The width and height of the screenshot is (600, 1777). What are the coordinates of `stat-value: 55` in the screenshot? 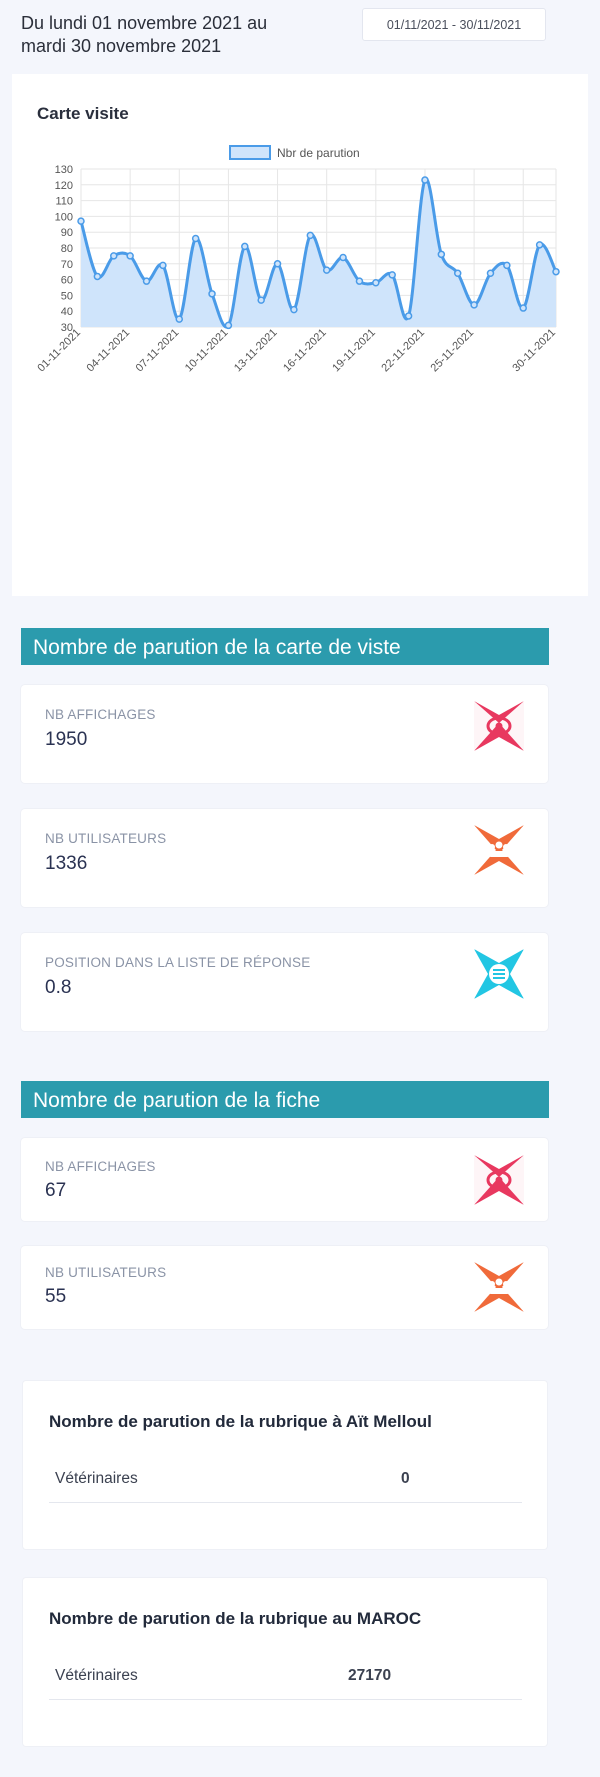 It's located at (56, 1296).